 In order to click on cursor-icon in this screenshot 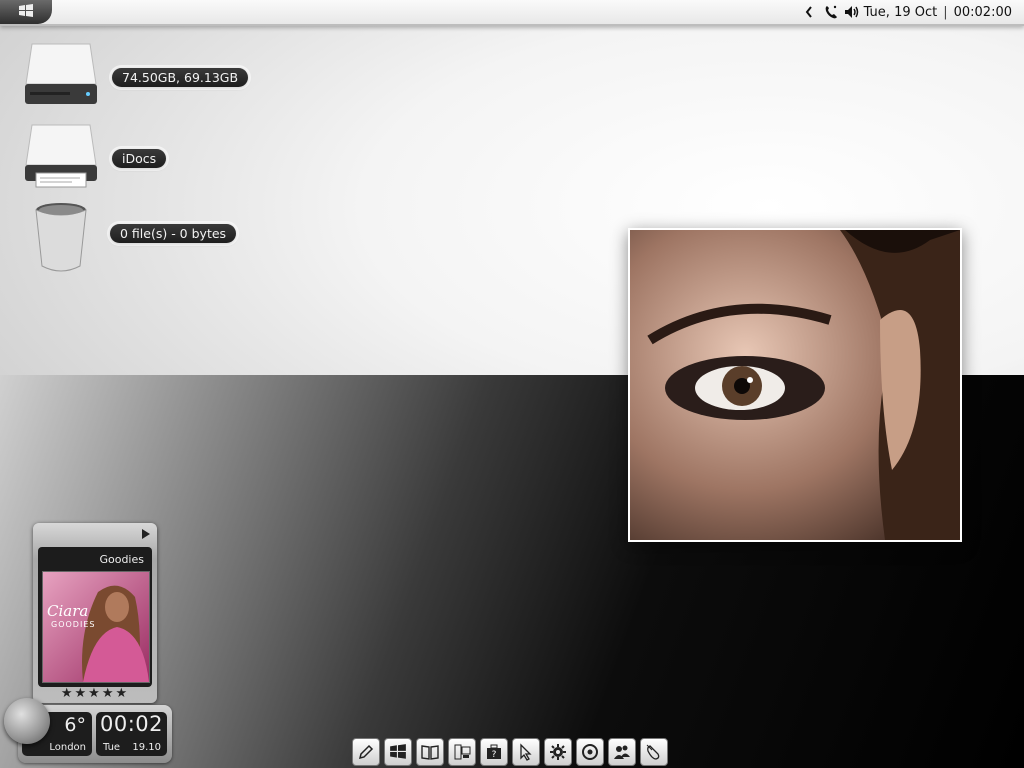, I will do `click(526, 752)`.